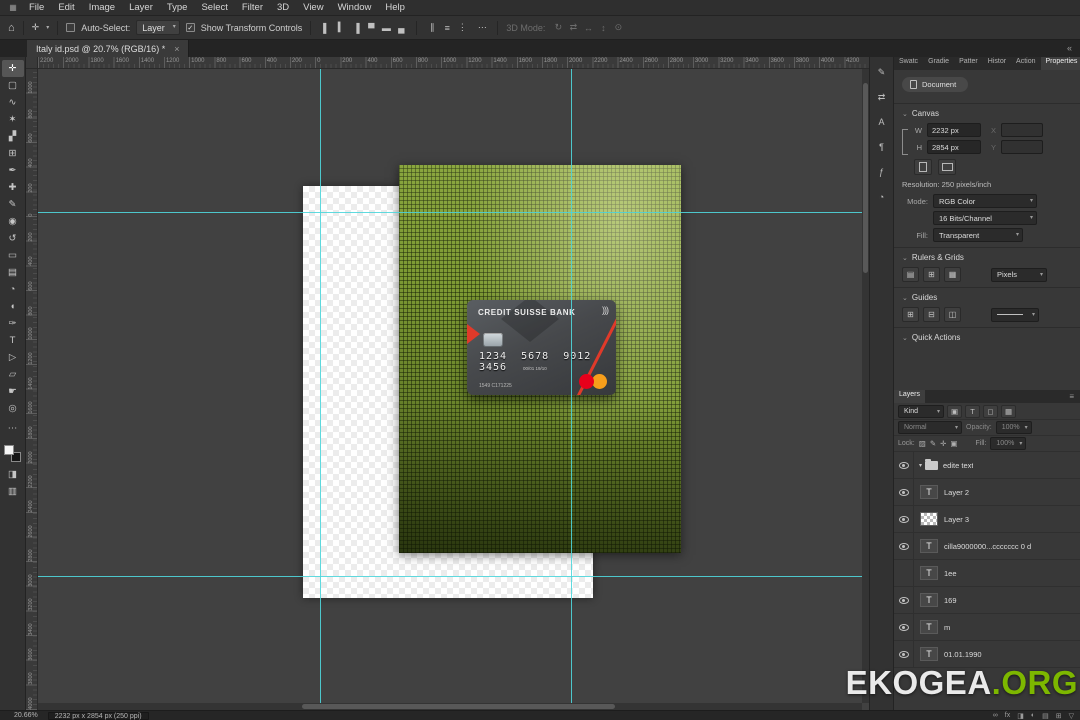 Image resolution: width=1080 pixels, height=720 pixels. What do you see at coordinates (13, 85) in the screenshot?
I see `marquee-tool: ▢` at bounding box center [13, 85].